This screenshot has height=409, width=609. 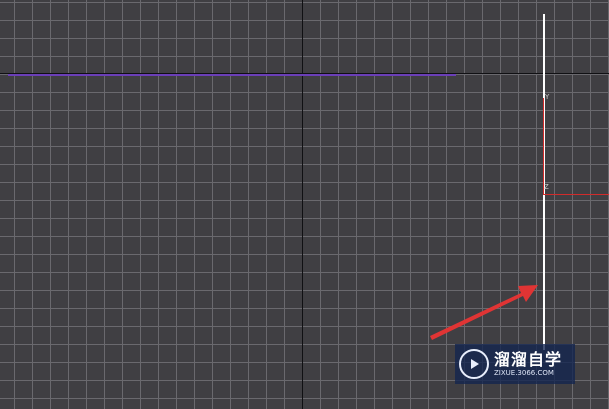 I want to click on play-logo-icon, so click(x=474, y=364).